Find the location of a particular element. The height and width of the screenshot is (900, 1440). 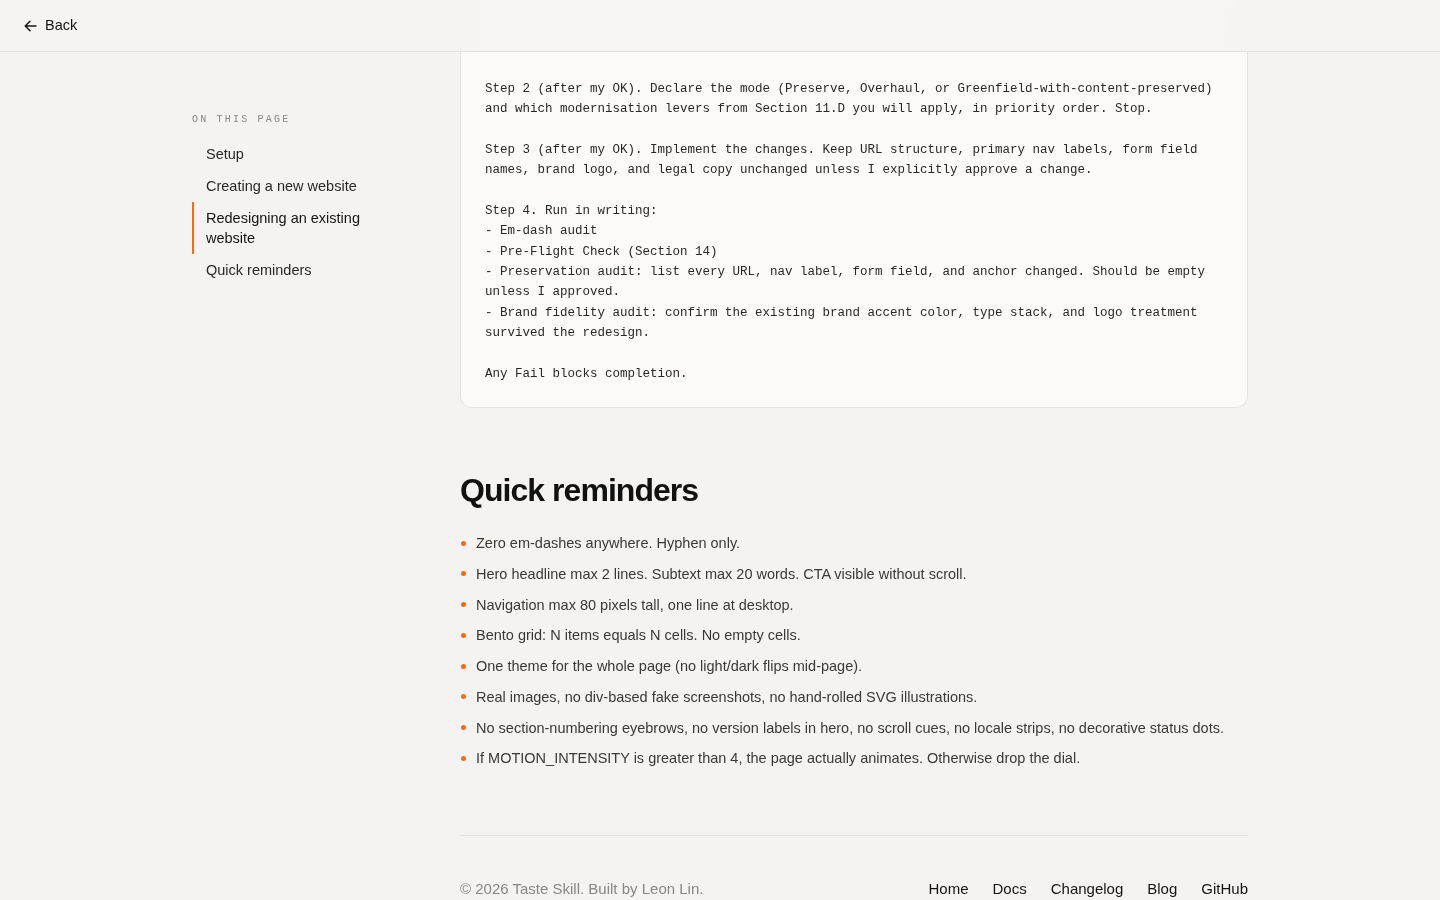

reminder-text: If MOTION_INTENSITY is greater than 4, the page actually animates. Otherwise drop the dial. is located at coordinates (778, 759).